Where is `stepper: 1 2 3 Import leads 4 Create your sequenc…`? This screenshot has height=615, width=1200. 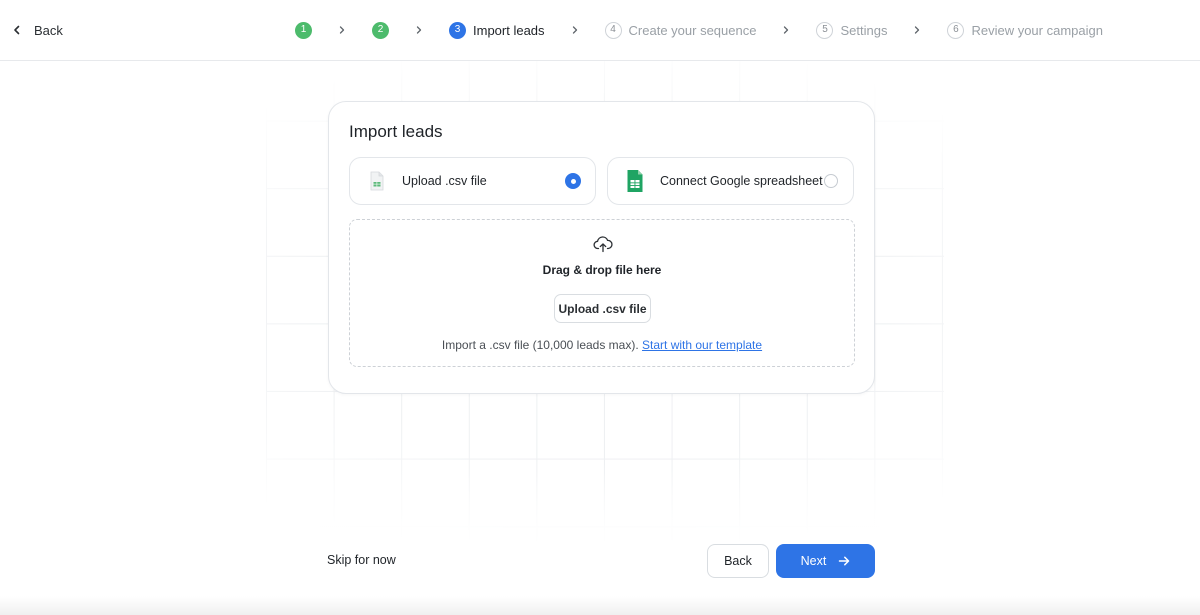 stepper: 1 2 3 Import leads 4 Create your sequenc… is located at coordinates (699, 30).